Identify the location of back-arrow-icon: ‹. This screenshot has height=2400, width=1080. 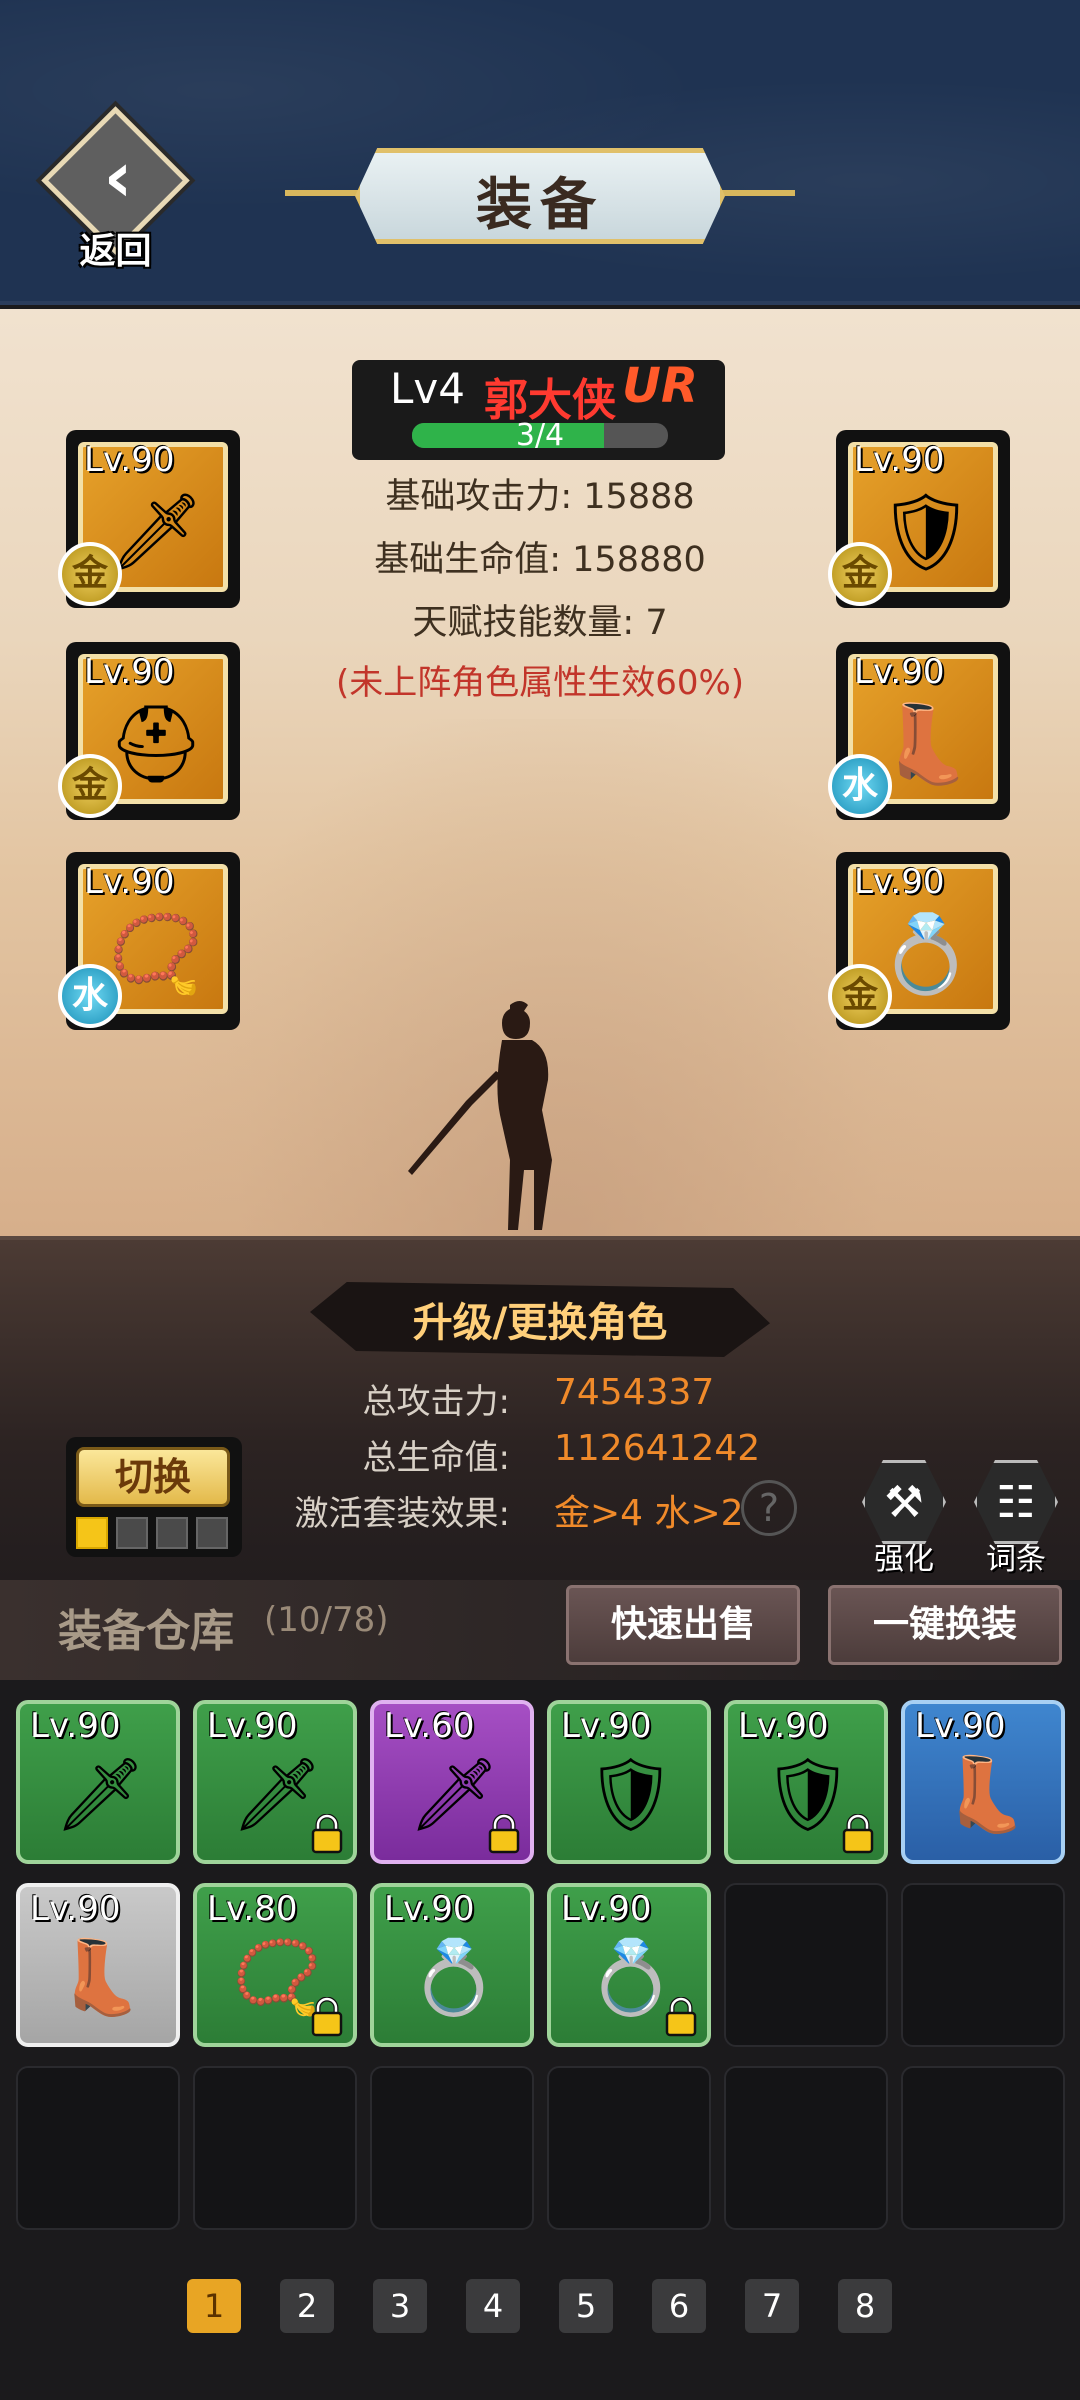
(118, 177).